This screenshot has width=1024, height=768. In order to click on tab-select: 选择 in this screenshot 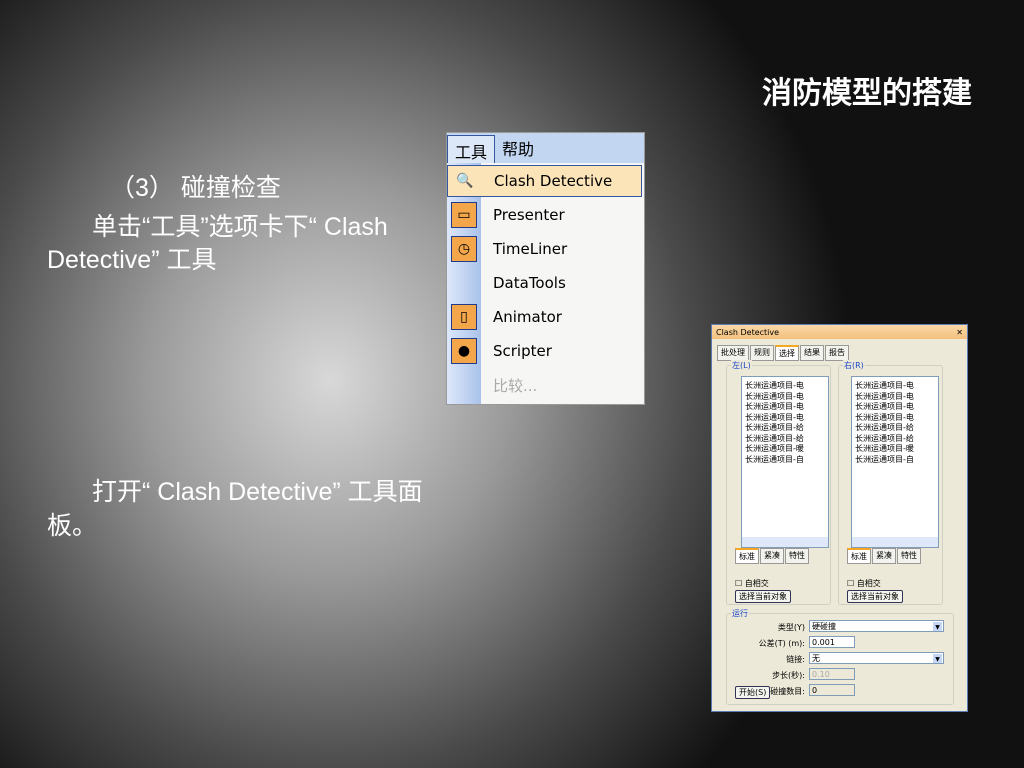, I will do `click(787, 353)`.